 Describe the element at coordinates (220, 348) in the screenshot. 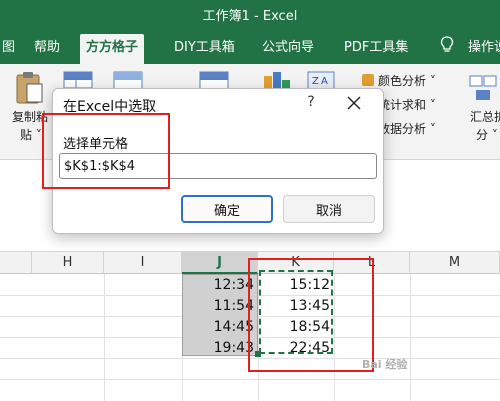

I see `cell-j4: 19:43` at that location.